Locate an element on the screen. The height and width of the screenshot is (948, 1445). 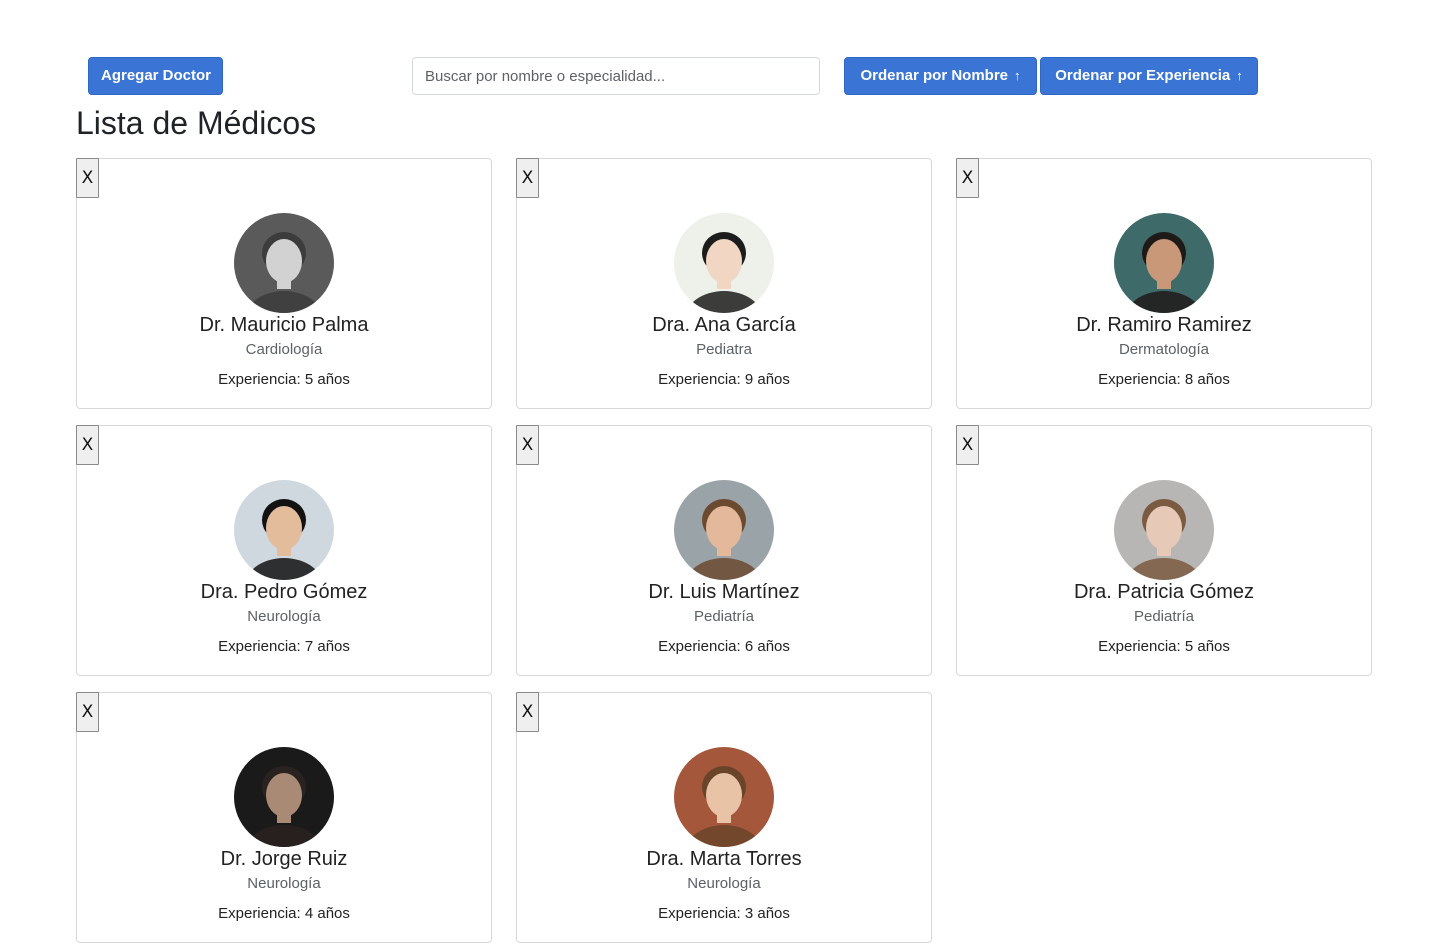
doctor-name: Dr. Jorge Ruiz is located at coordinates (284, 859).